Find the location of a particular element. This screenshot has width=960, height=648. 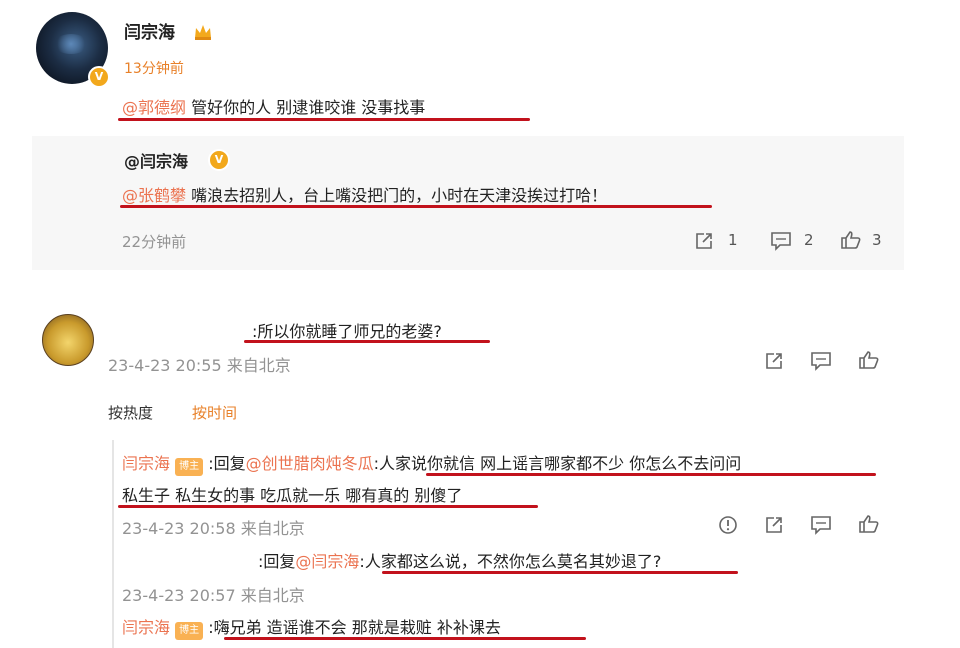

mention-link: @张鹤攀 is located at coordinates (154, 195).